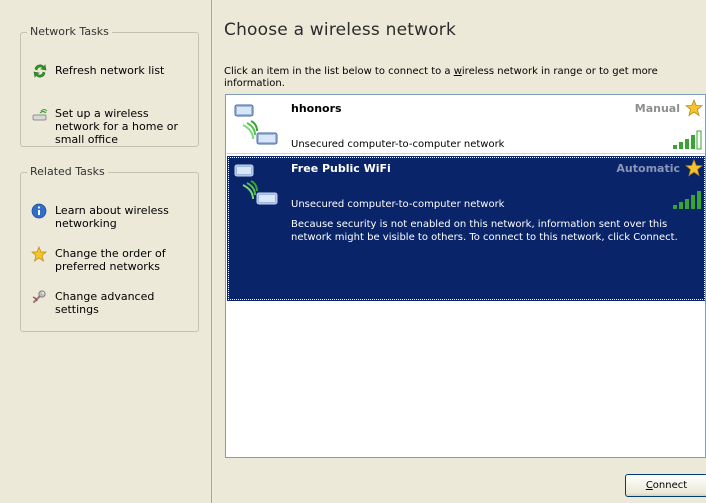  What do you see at coordinates (39, 297) in the screenshot?
I see `settings-icon` at bounding box center [39, 297].